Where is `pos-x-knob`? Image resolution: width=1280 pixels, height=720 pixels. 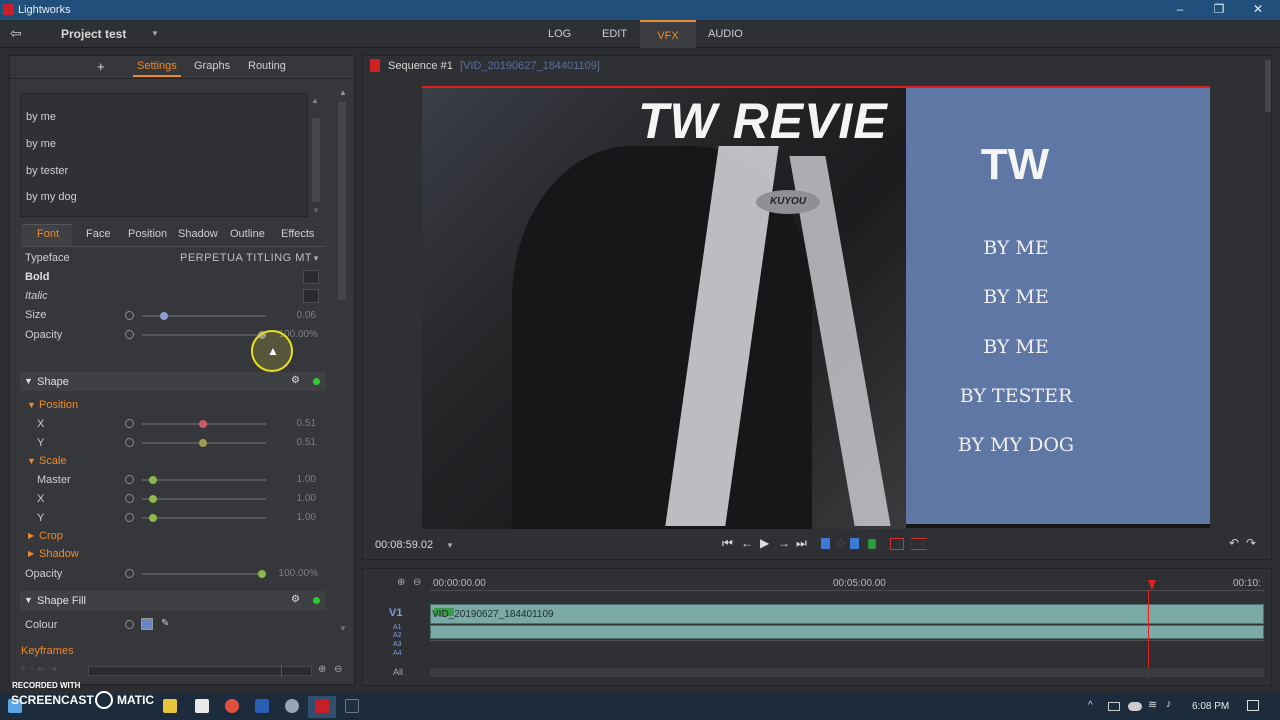 pos-x-knob is located at coordinates (203, 424).